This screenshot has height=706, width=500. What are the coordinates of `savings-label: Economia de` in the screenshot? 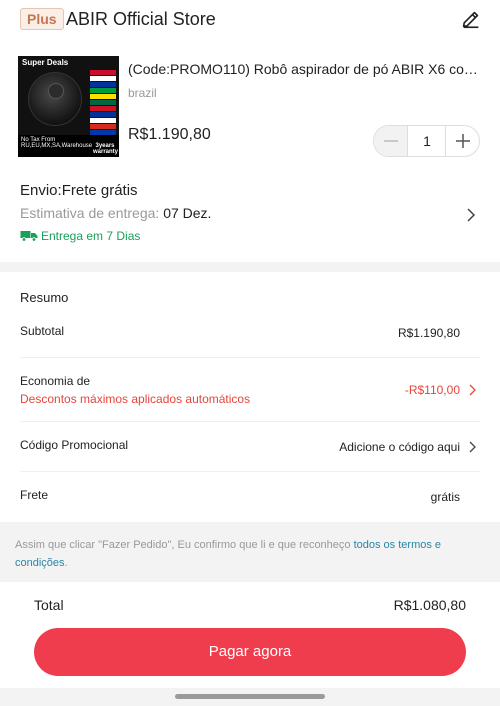 It's located at (55, 381).